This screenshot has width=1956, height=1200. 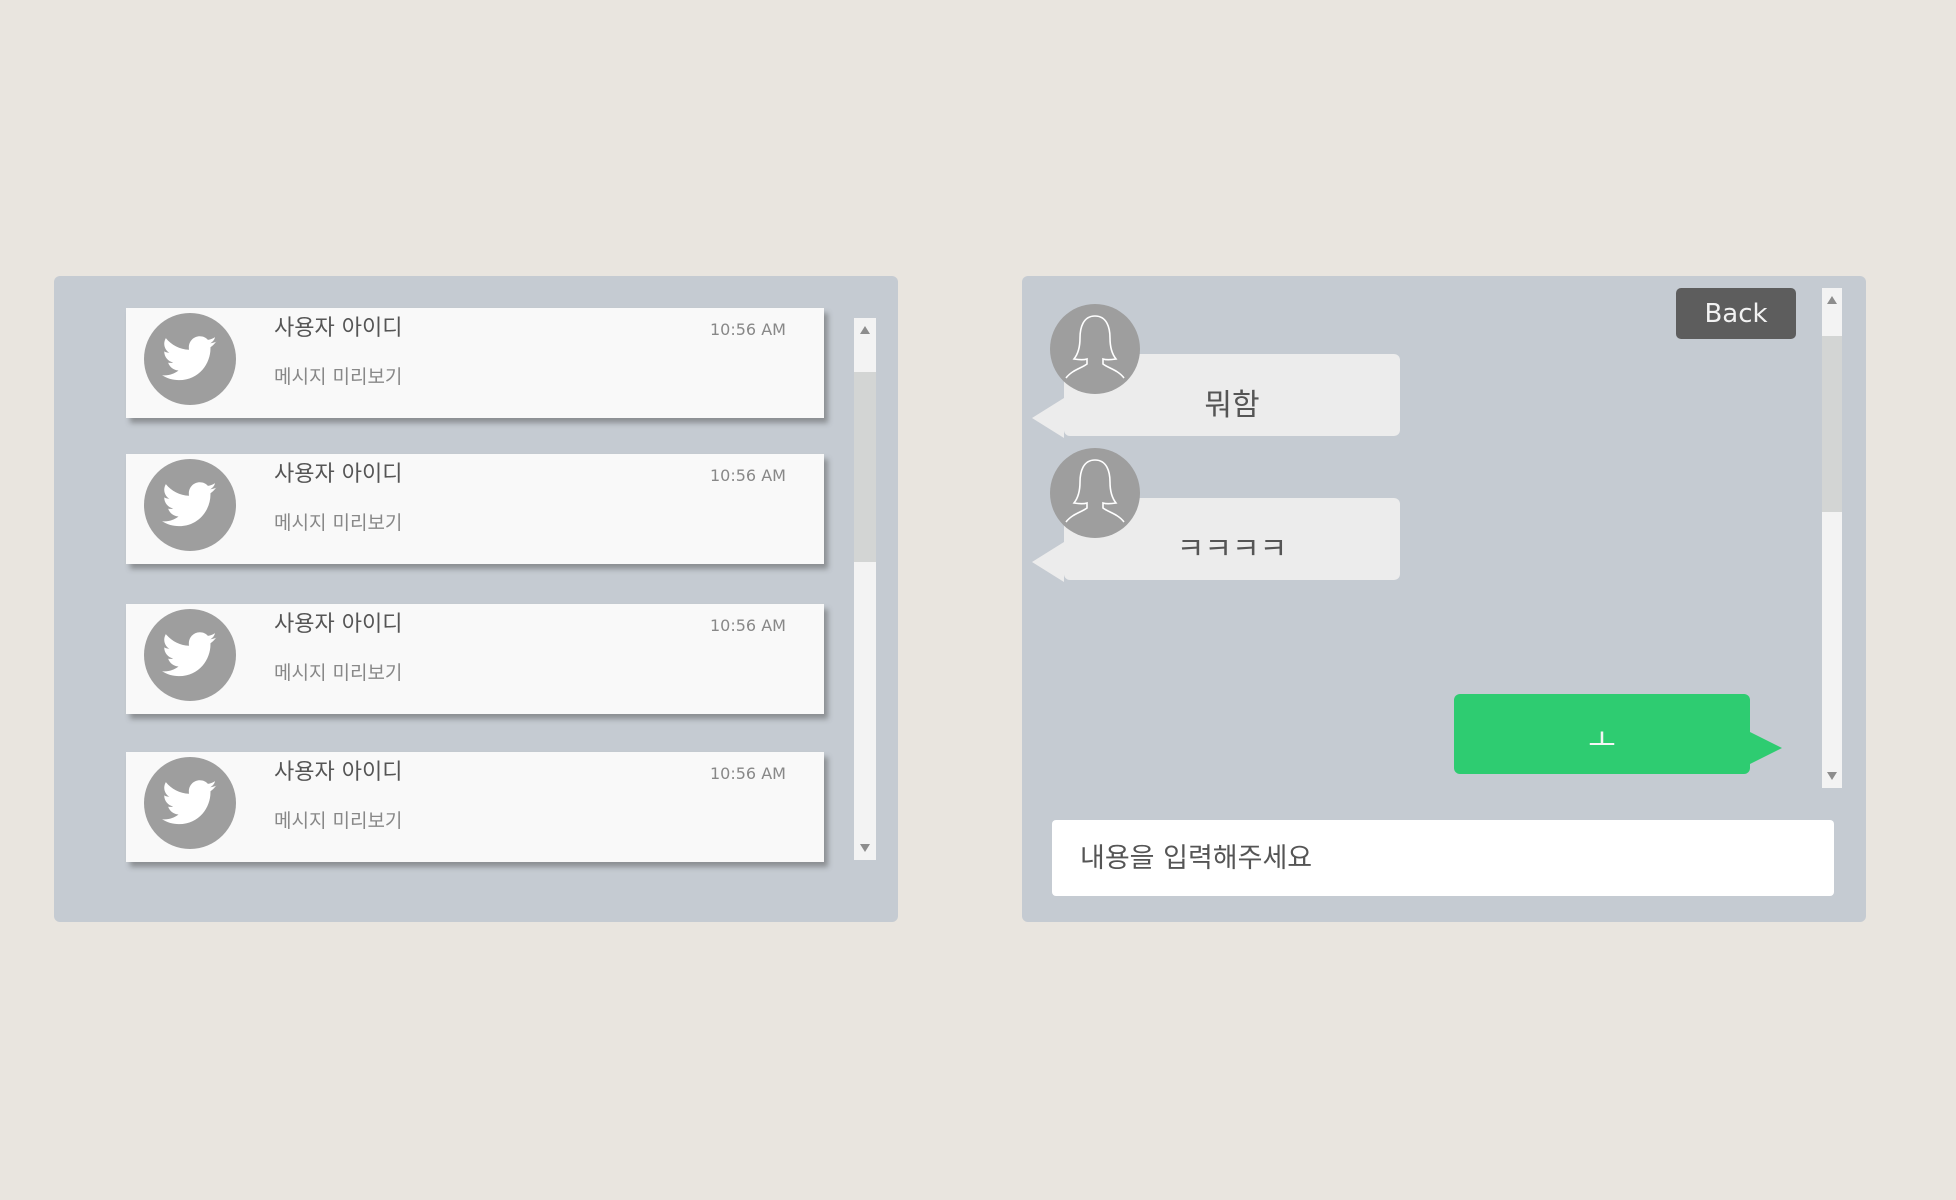 What do you see at coordinates (1832, 538) in the screenshot?
I see `chat-scrollbar` at bounding box center [1832, 538].